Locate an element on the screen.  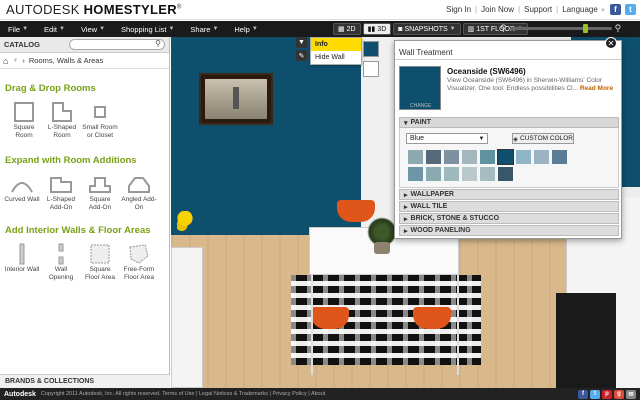
catalog-search-input is located at coordinates (110, 46).